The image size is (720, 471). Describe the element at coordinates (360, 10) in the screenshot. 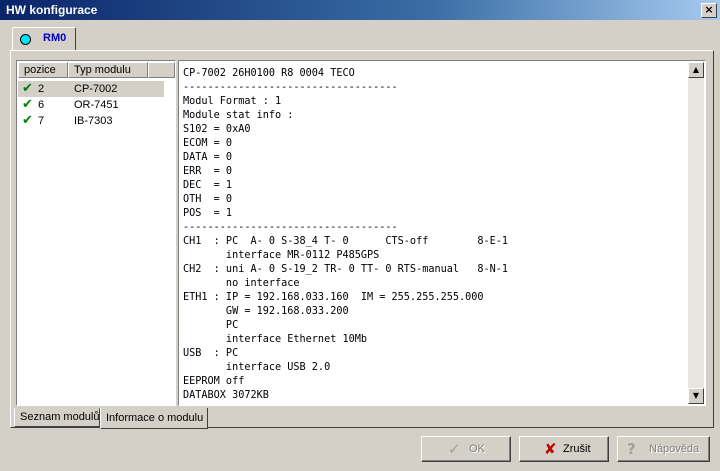

I see `title-bar: HW konfigurace ×` at that location.